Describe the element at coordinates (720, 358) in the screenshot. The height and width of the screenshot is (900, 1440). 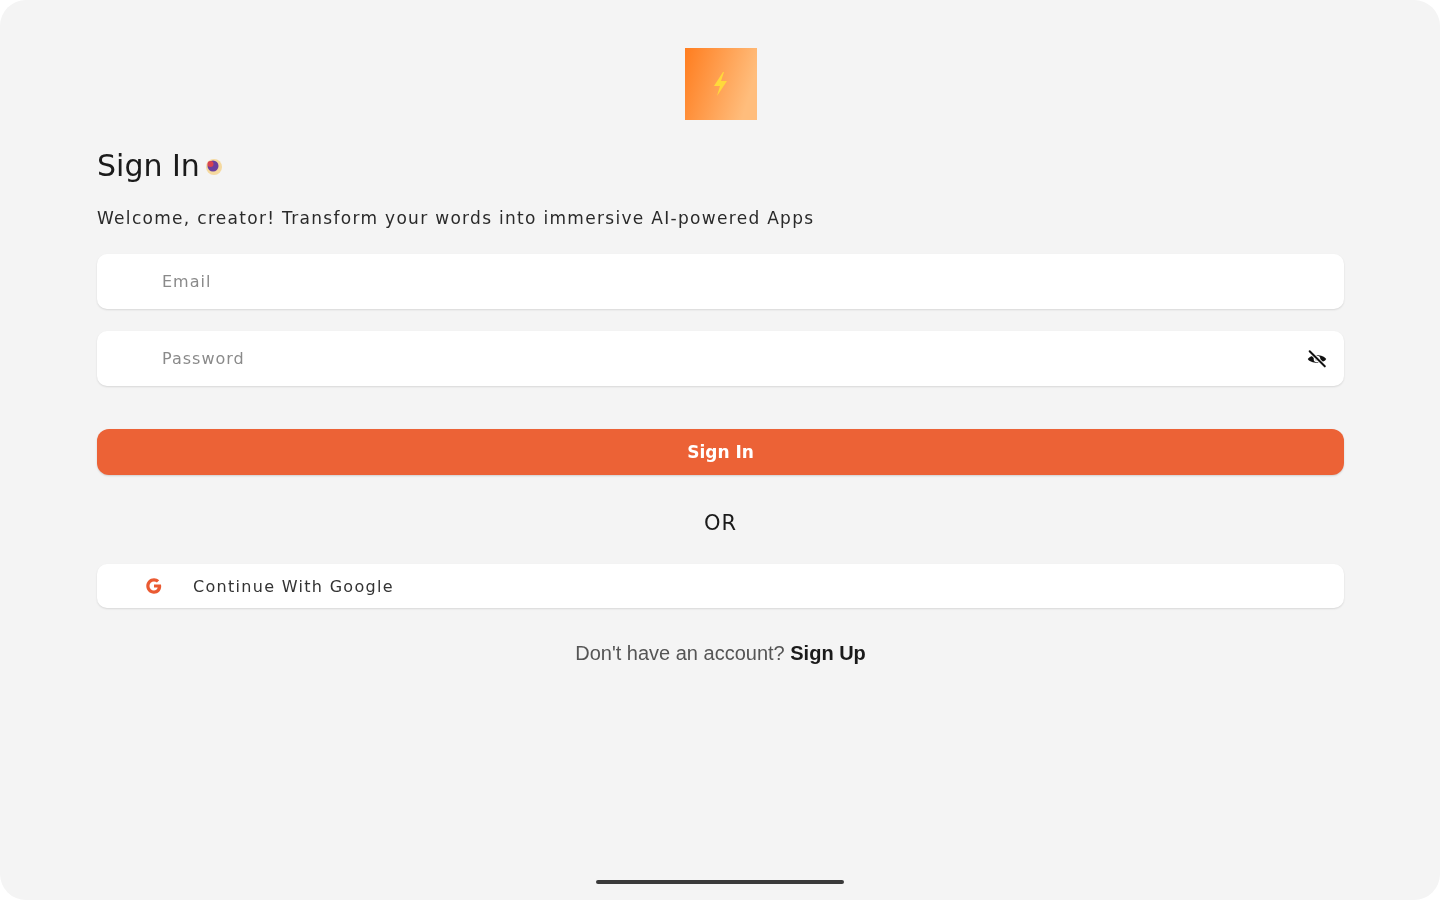
I see `password-field: Password` at that location.